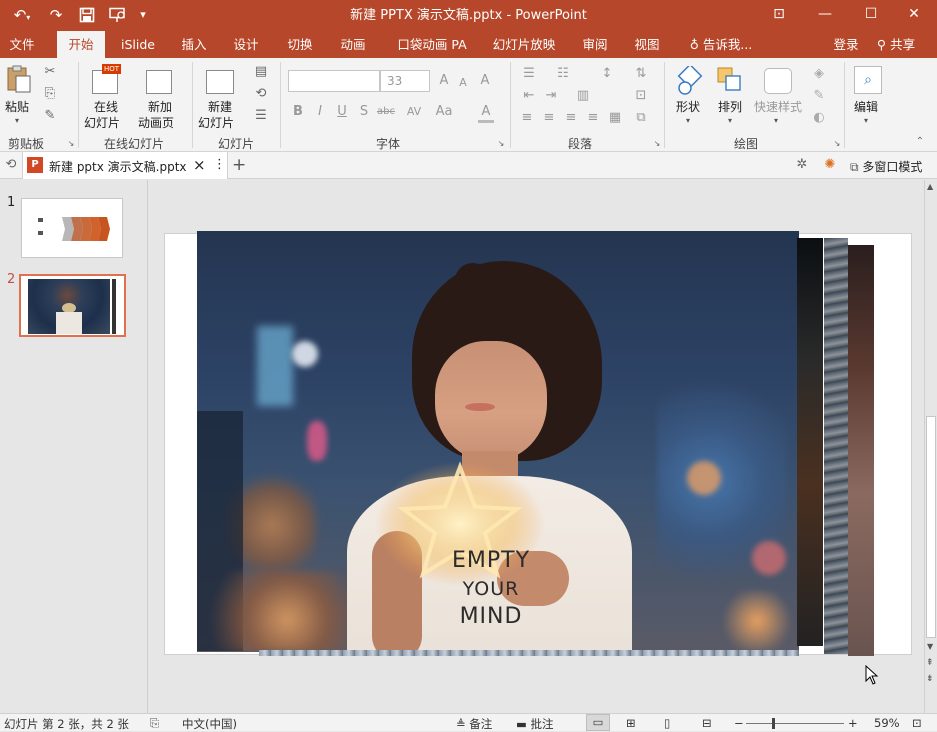  Describe the element at coordinates (334, 81) in the screenshot. I see `font-name-field` at that location.